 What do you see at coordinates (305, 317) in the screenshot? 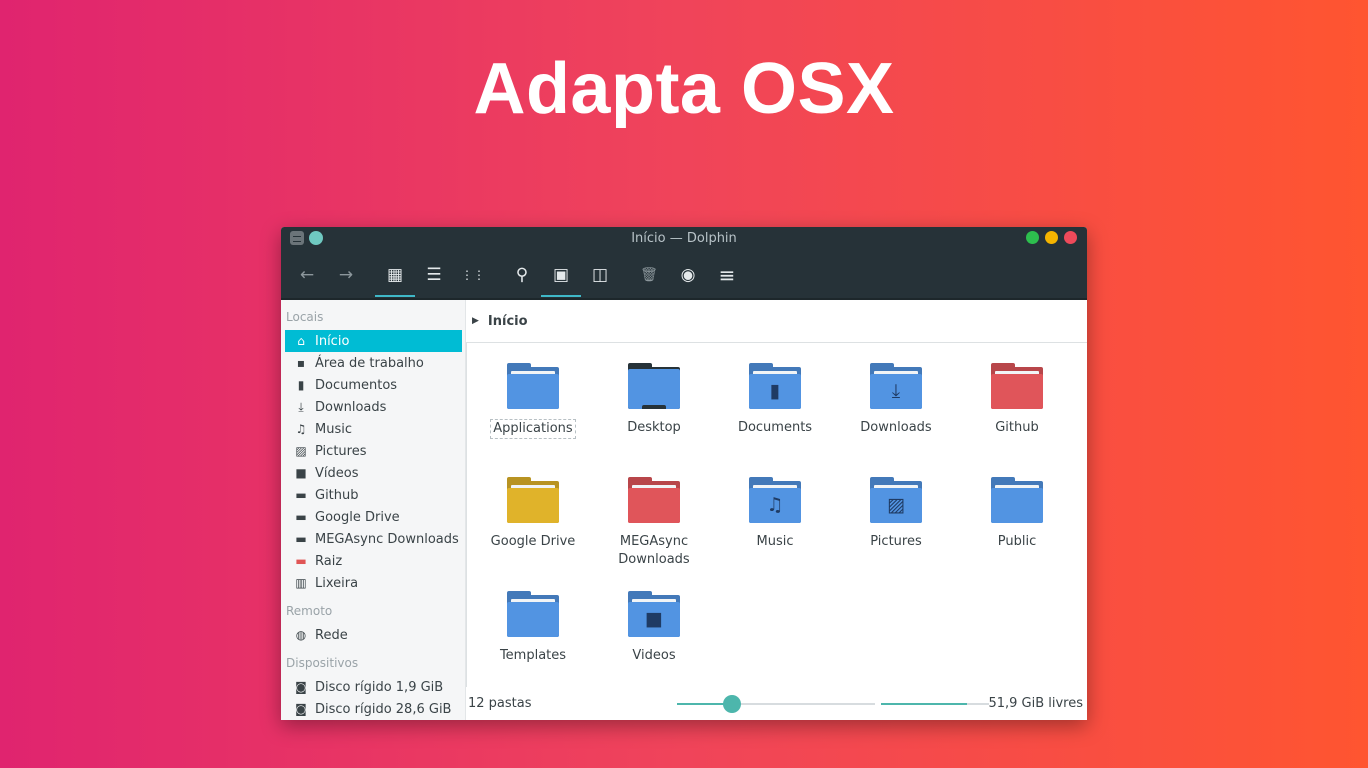
I see `places-section-title: Locais` at bounding box center [305, 317].